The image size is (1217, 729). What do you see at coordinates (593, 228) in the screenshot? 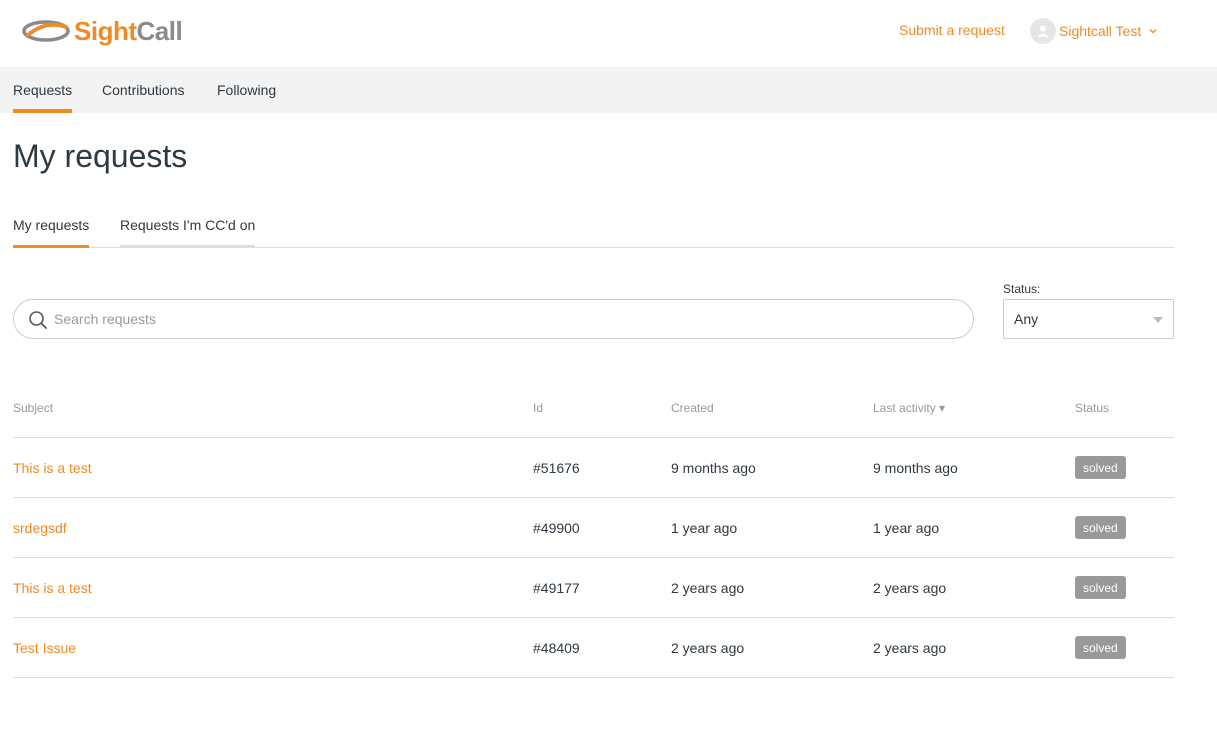
I see `request-tabs: My requests Requests I'm CC'd on` at bounding box center [593, 228].